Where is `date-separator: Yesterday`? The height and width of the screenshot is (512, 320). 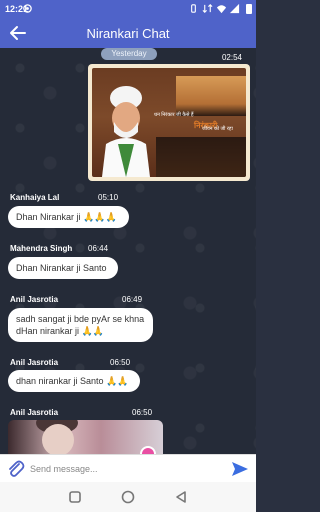
date-separator: Yesterday is located at coordinates (129, 54).